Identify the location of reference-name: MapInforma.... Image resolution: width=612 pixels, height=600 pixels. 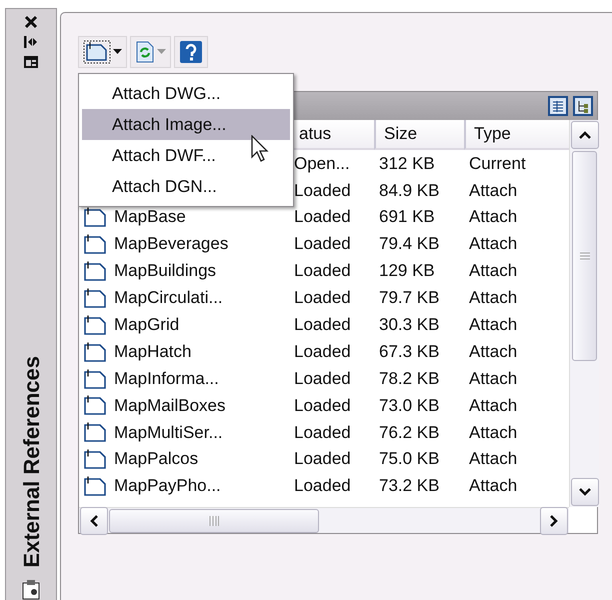
(166, 379).